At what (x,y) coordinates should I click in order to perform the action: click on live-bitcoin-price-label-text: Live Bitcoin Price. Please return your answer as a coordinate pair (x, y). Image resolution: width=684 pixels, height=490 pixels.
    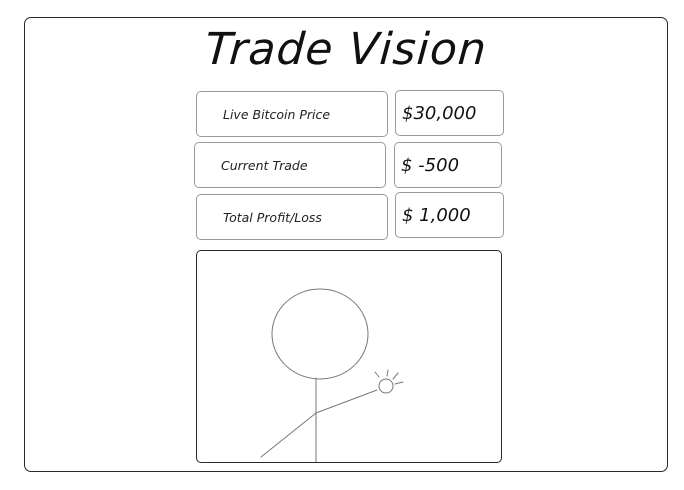
    Looking at the image, I should click on (277, 114).